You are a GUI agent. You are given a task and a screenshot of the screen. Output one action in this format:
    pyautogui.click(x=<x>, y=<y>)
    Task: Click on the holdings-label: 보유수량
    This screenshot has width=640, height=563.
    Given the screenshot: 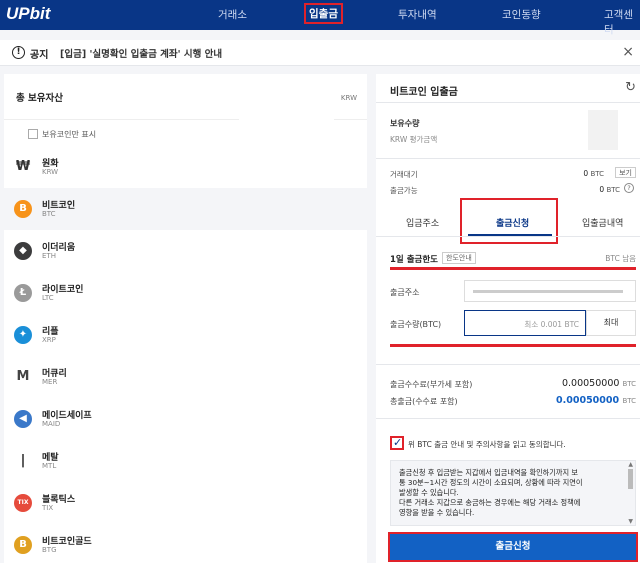 What is the action you would take?
    pyautogui.click(x=405, y=123)
    